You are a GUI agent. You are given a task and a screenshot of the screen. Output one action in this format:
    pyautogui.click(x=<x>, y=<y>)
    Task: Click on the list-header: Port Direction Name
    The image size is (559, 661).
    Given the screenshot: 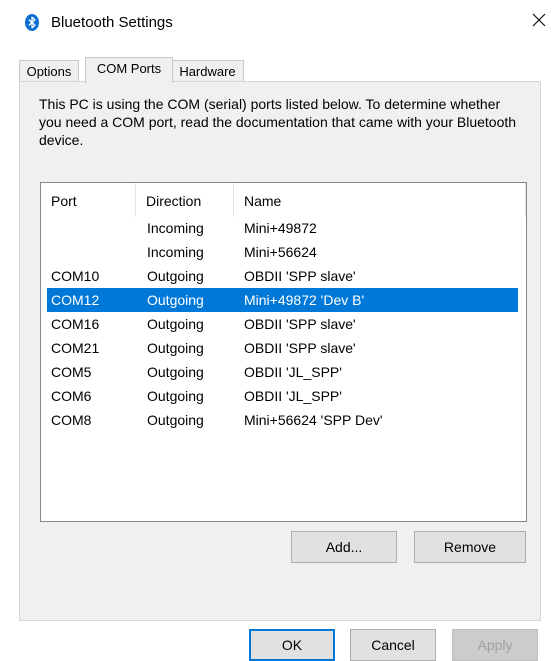 What is the action you would take?
    pyautogui.click(x=283, y=200)
    